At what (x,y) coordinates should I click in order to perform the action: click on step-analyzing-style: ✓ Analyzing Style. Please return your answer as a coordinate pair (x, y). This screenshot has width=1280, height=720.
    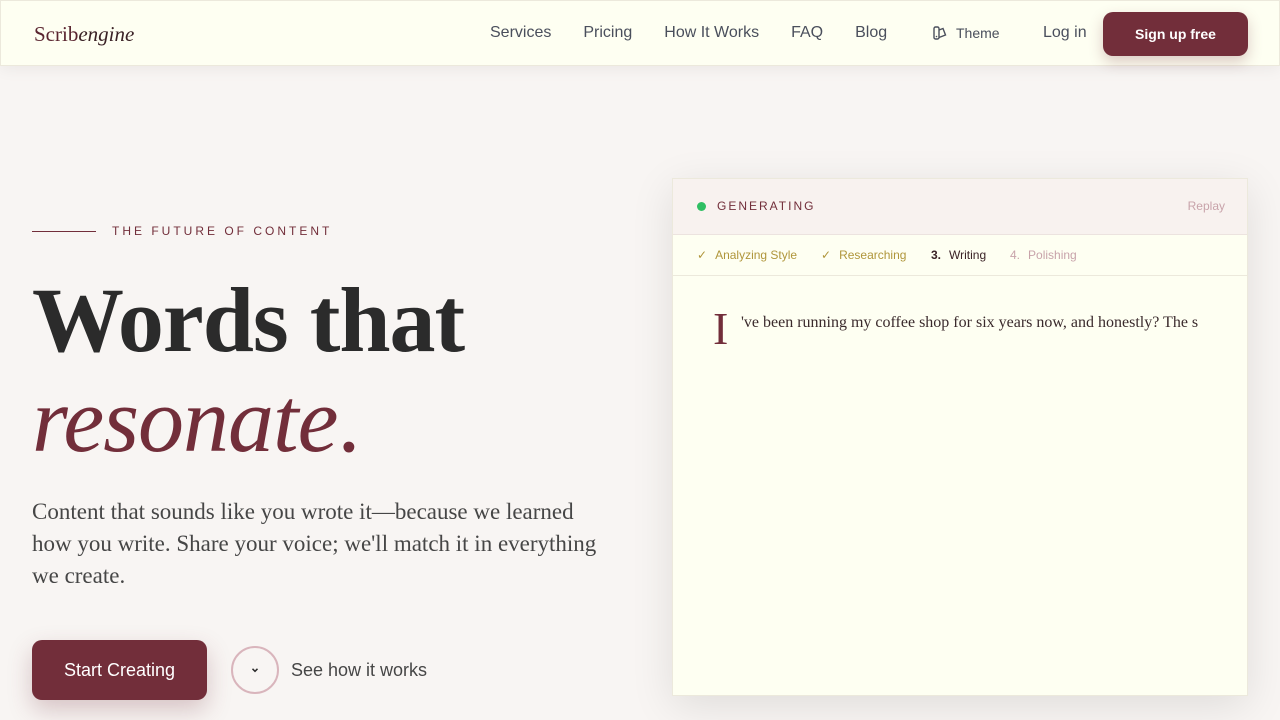
    Looking at the image, I should click on (747, 255).